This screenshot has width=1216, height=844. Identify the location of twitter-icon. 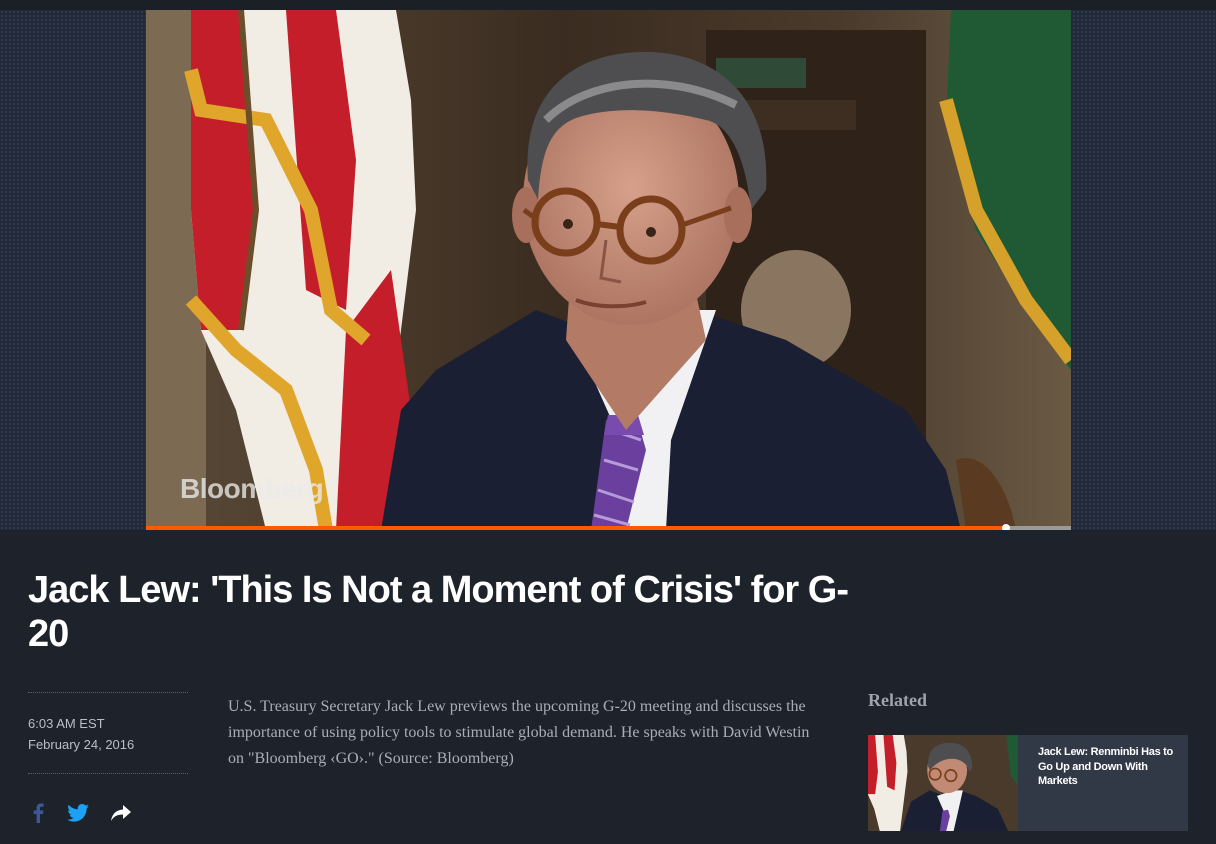
(78, 813).